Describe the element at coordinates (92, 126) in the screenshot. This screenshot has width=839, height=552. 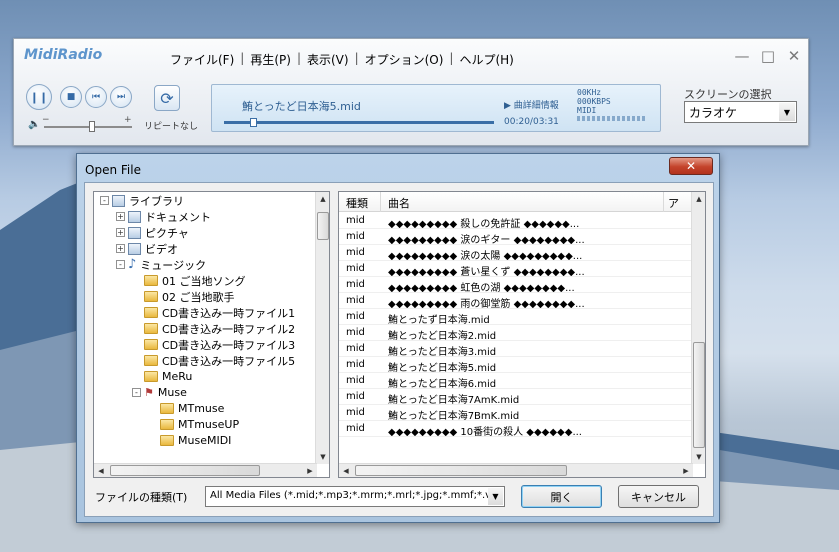
I see `volume-slider-knob` at that location.